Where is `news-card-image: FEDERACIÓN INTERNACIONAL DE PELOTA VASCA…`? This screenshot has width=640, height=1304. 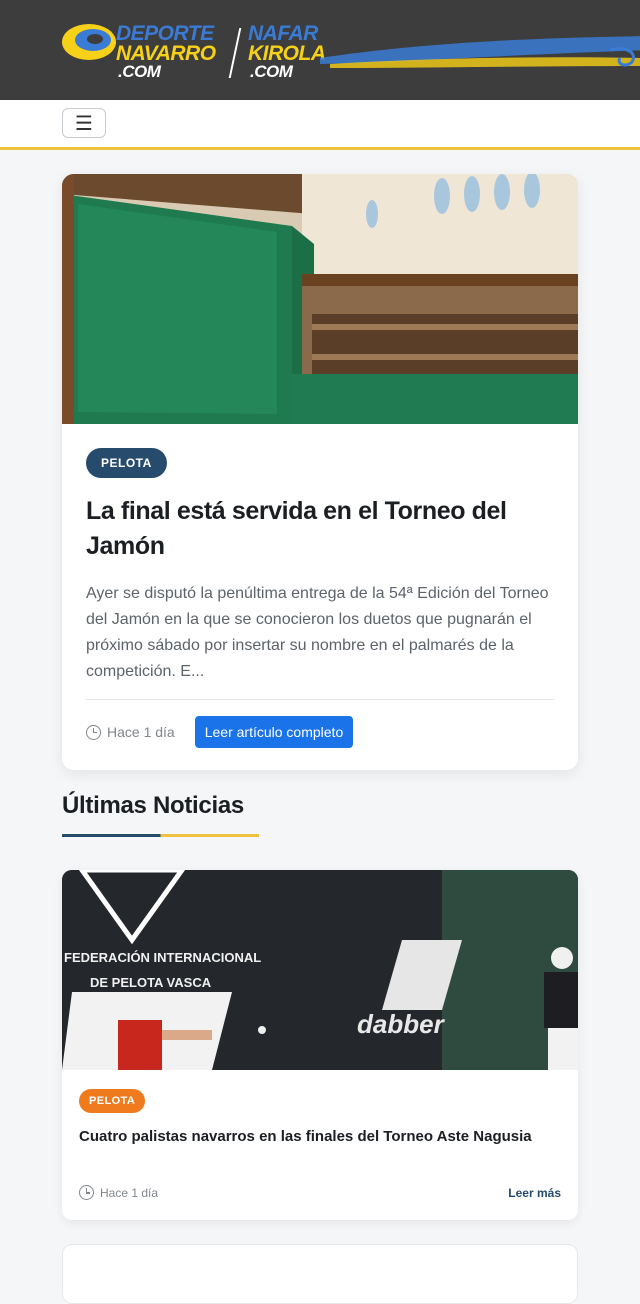 news-card-image: FEDERACIÓN INTERNACIONAL DE PELOTA VASCA… is located at coordinates (320, 970).